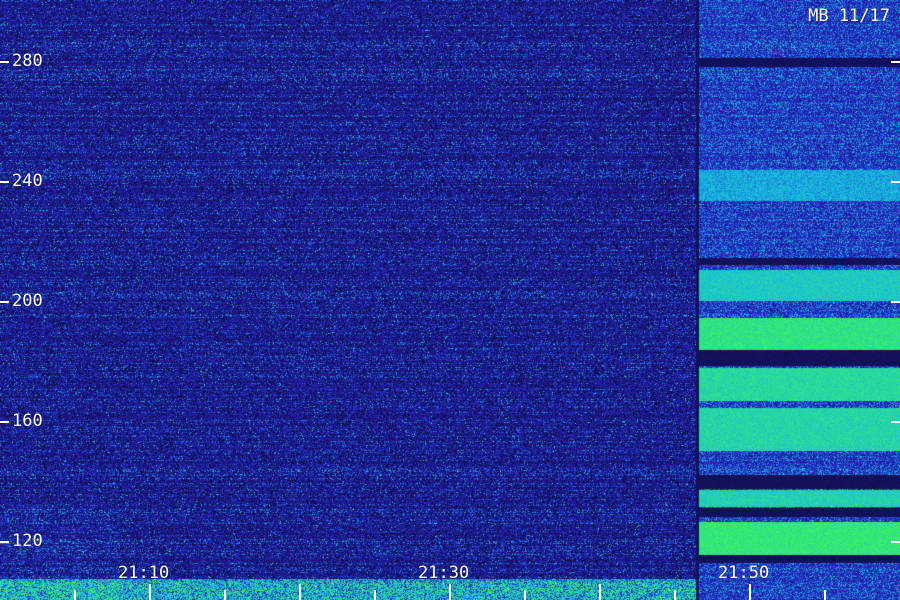 The width and height of the screenshot is (900, 600). I want to click on y-tick-label: 160, so click(27, 421).